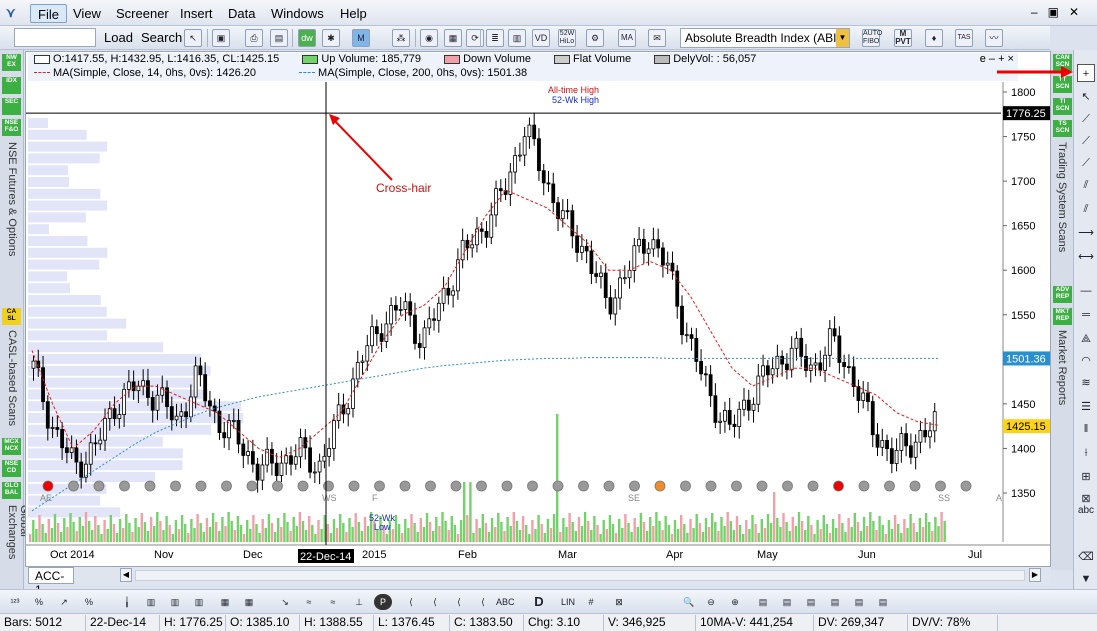 This screenshot has width=1097, height=631. What do you see at coordinates (279, 38) in the screenshot?
I see `print-preview-icon: ▤` at bounding box center [279, 38].